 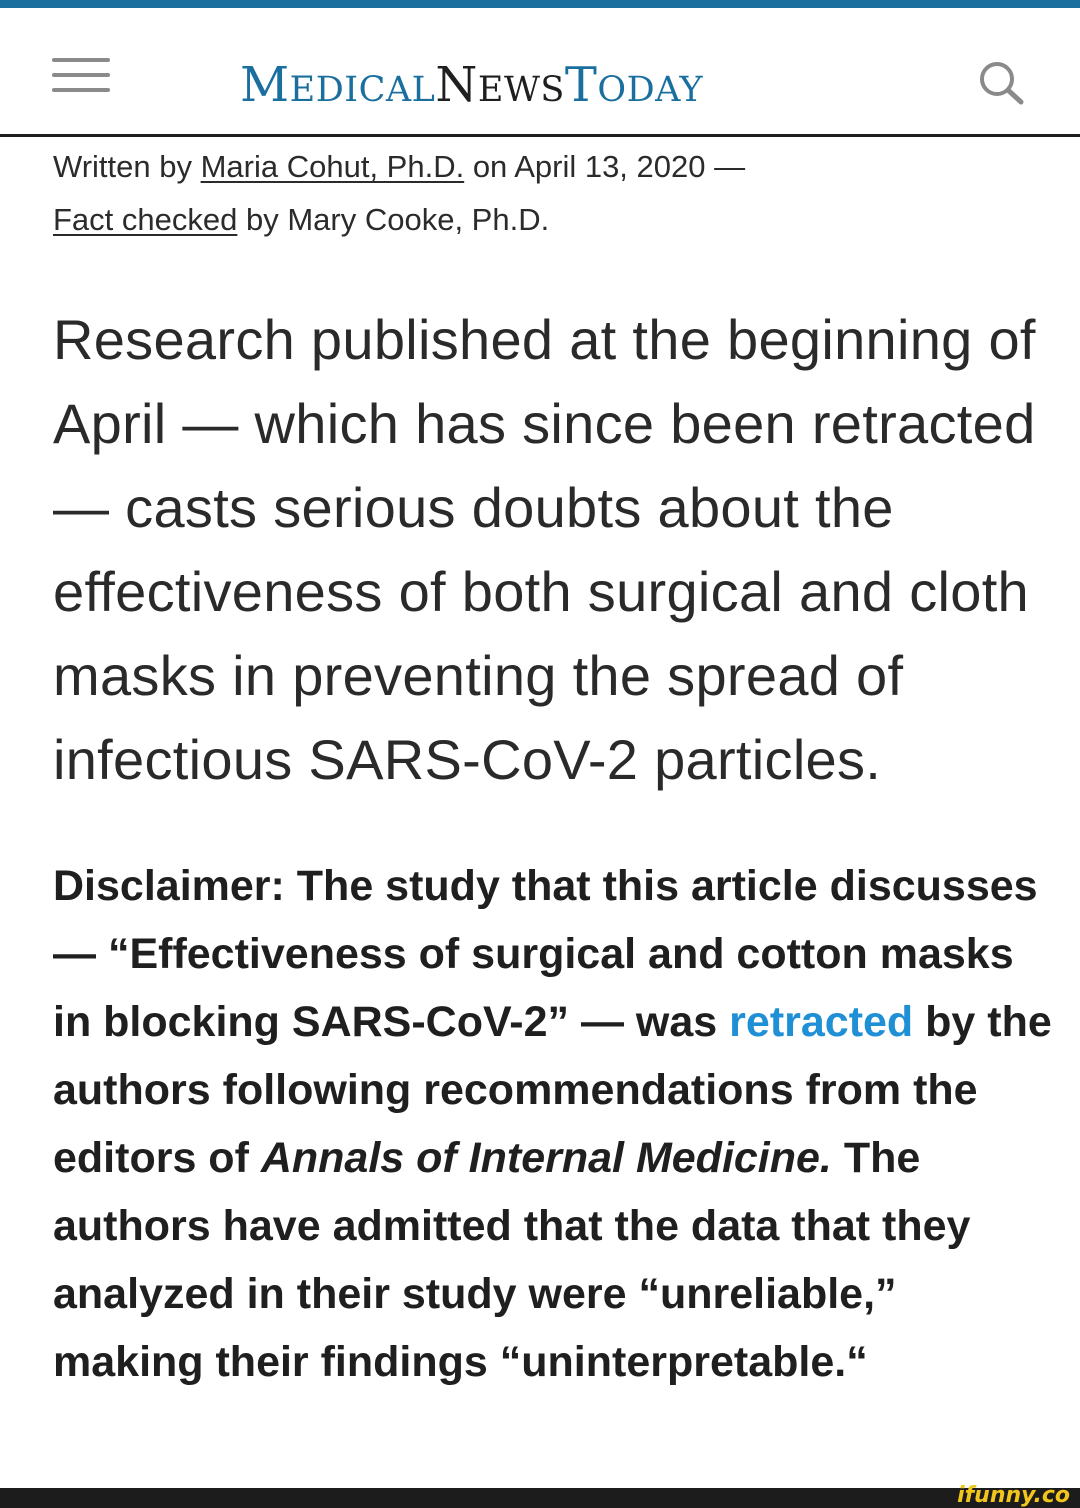 I want to click on watermark-logo: ifunny.co, so click(x=1013, y=1495).